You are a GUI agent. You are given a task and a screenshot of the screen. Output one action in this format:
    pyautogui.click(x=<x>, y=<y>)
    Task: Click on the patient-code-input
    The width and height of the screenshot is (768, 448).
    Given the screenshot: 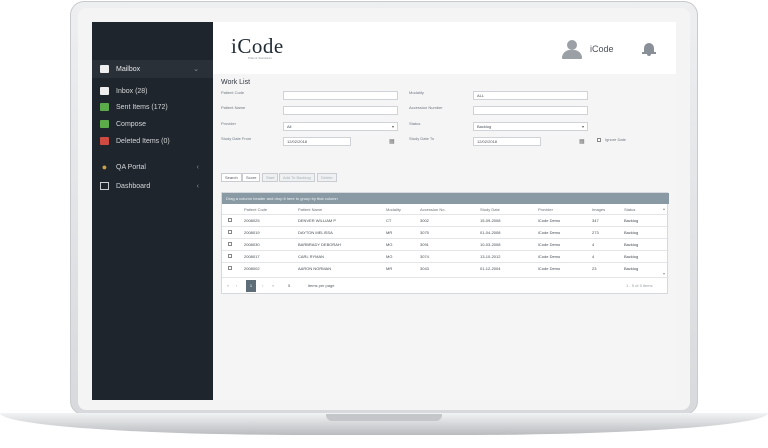 What is the action you would take?
    pyautogui.click(x=340, y=95)
    